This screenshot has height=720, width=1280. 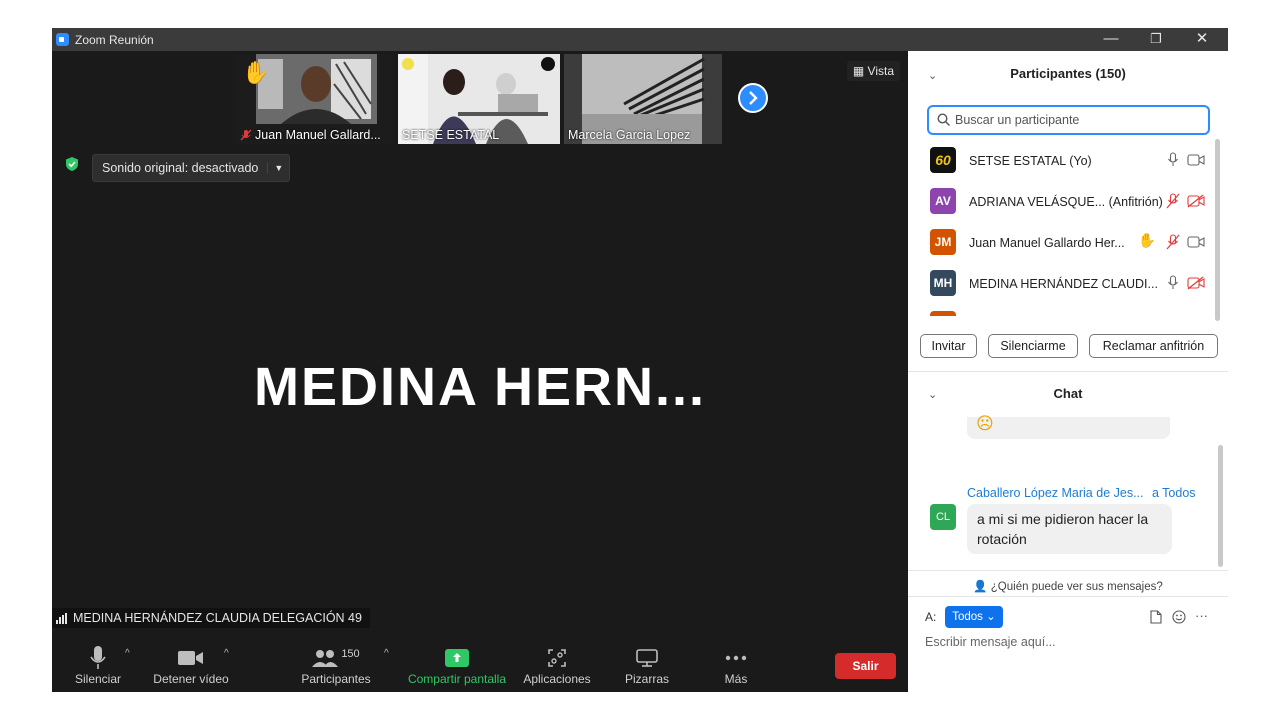 What do you see at coordinates (1156, 617) in the screenshot?
I see `file-icon` at bounding box center [1156, 617].